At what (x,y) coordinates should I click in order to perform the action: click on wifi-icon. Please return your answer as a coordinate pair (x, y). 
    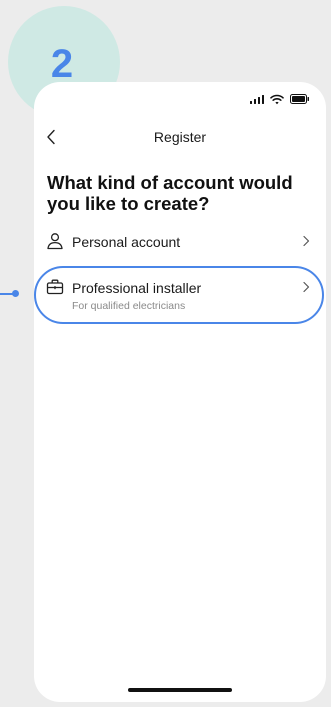
    Looking at the image, I should click on (277, 99).